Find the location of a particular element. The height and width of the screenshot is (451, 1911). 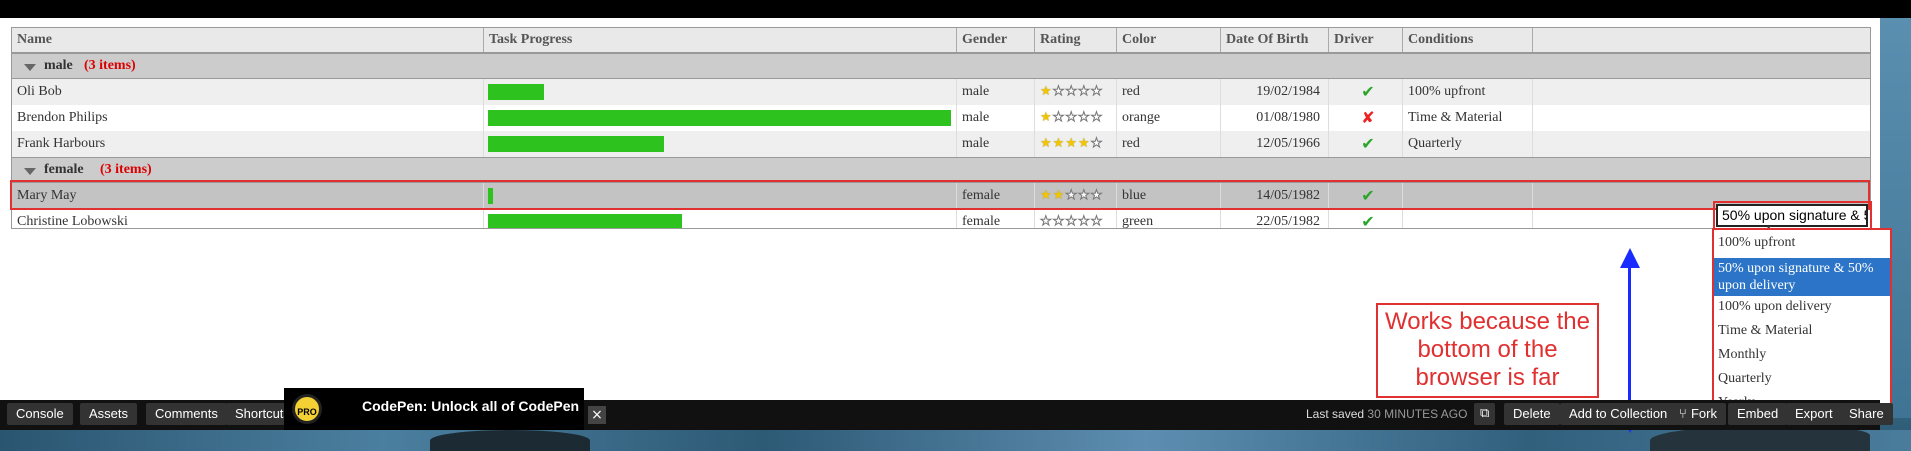

cell-dob: 19/02/1984 is located at coordinates (1275, 92).